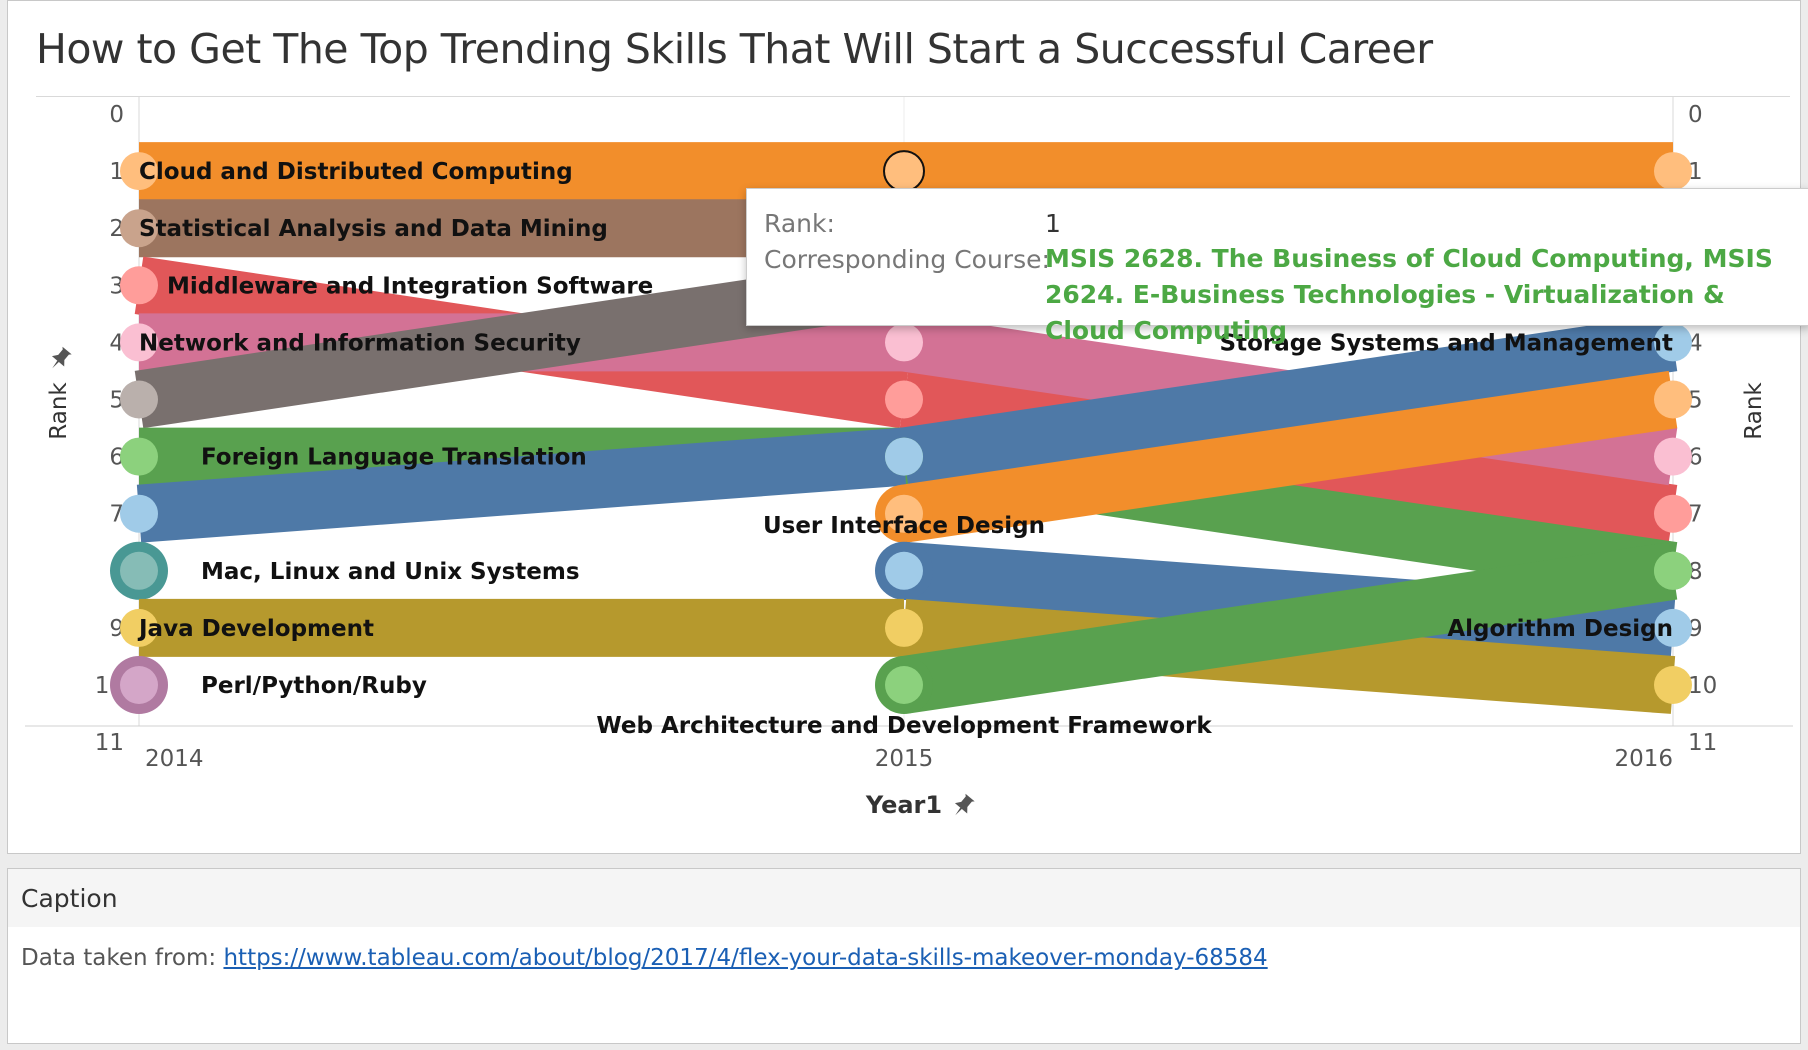 The height and width of the screenshot is (1050, 1808). I want to click on point-cloud-and-distributed-computing-2015, so click(904, 171).